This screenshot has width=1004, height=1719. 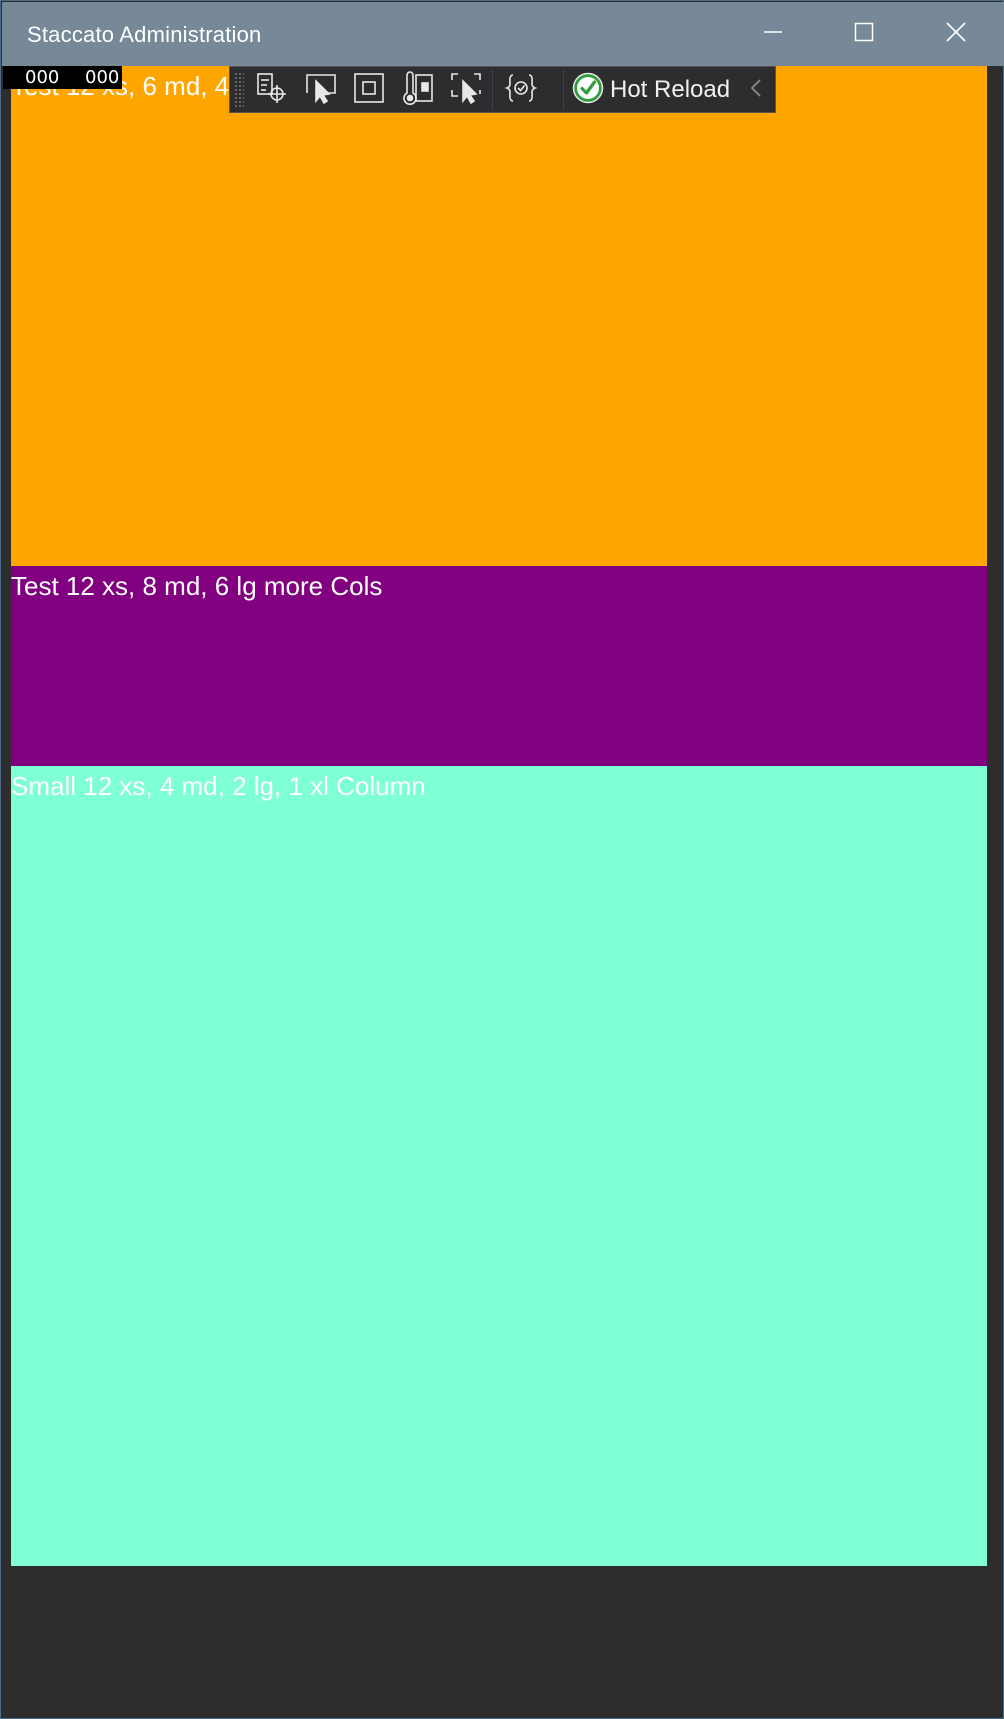 I want to click on minimize-button, so click(x=773, y=34).